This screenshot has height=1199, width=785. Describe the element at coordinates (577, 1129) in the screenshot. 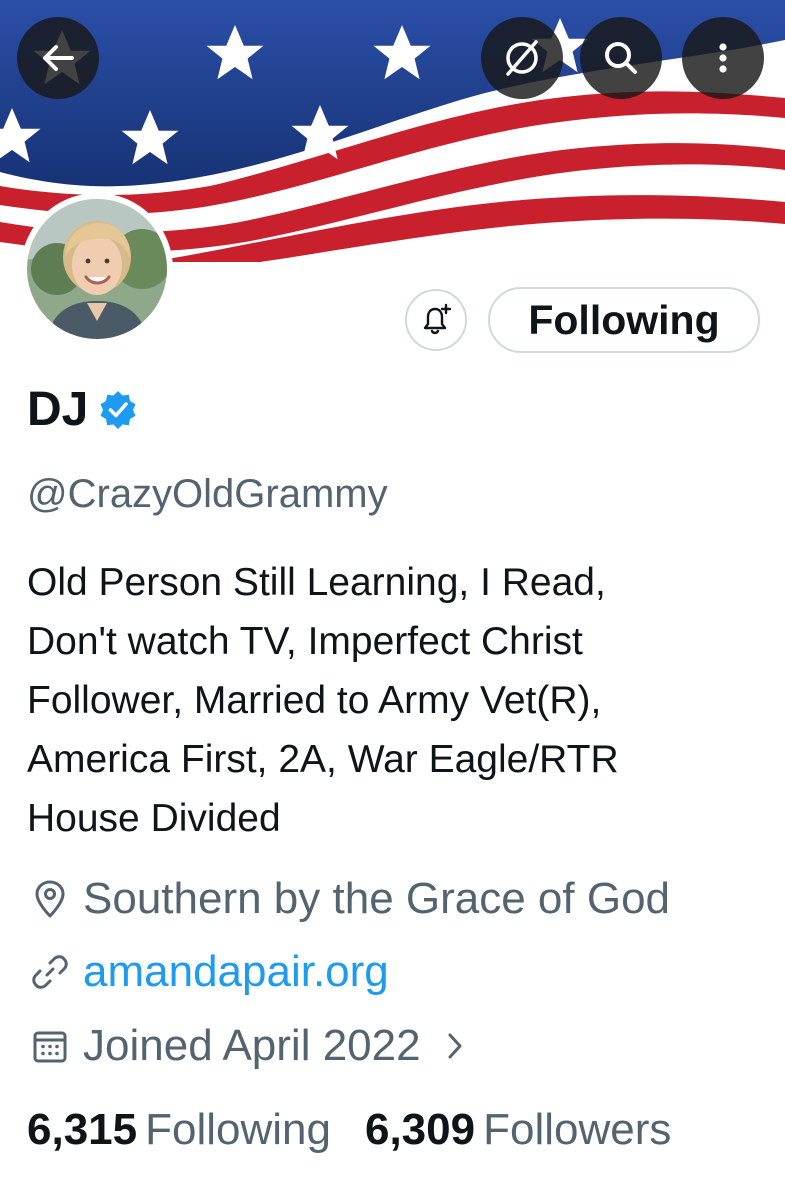

I see `followers-label: Followers` at that location.